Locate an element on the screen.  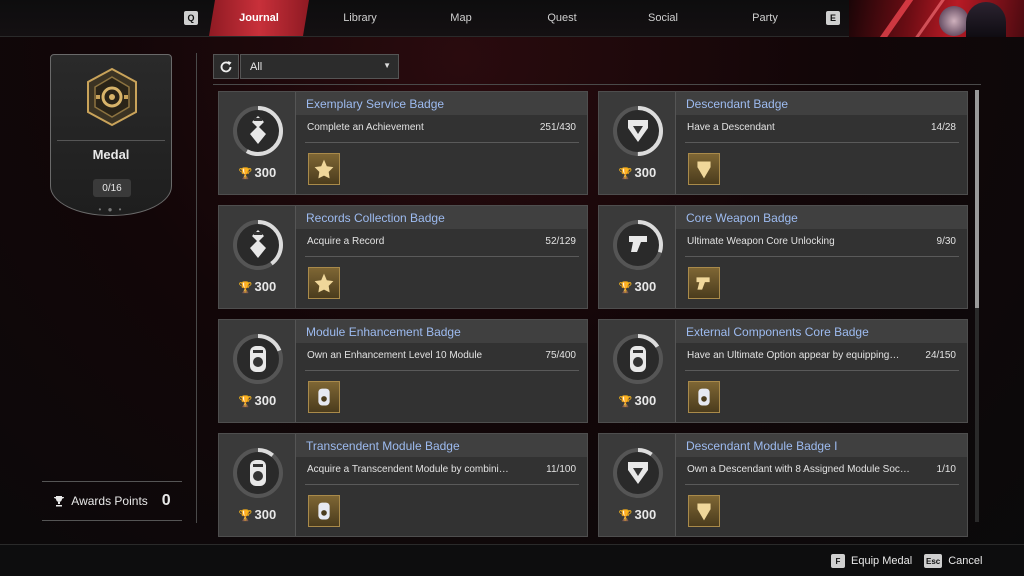
equip-medal-button: F Equip Medal is located at coordinates (871, 561).